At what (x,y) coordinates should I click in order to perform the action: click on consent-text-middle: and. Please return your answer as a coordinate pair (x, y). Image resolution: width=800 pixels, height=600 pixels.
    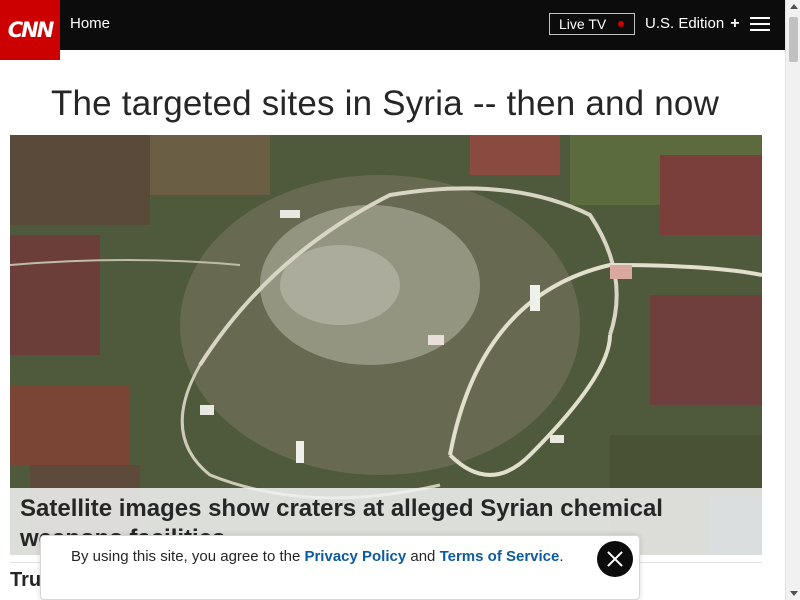
    Looking at the image, I should click on (423, 556).